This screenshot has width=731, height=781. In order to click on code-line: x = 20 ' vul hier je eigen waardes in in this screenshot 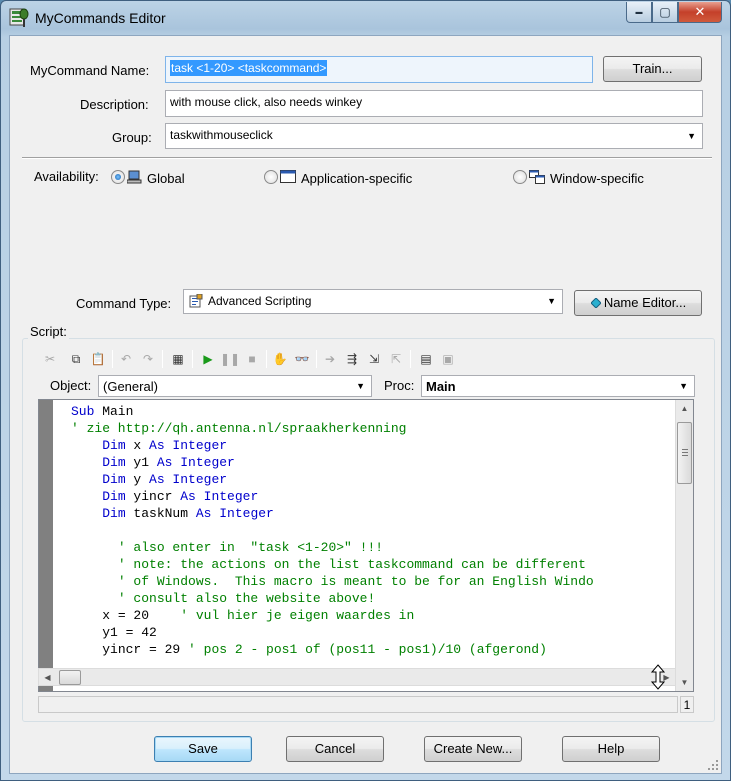, I will do `click(372, 615)`.